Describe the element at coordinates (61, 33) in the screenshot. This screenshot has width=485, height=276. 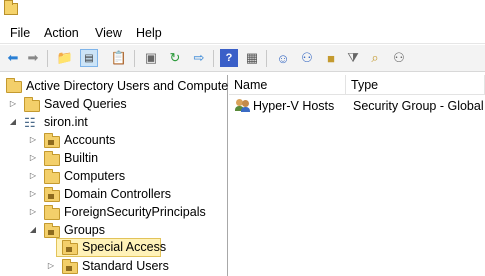
I see `menu-action: Action` at that location.